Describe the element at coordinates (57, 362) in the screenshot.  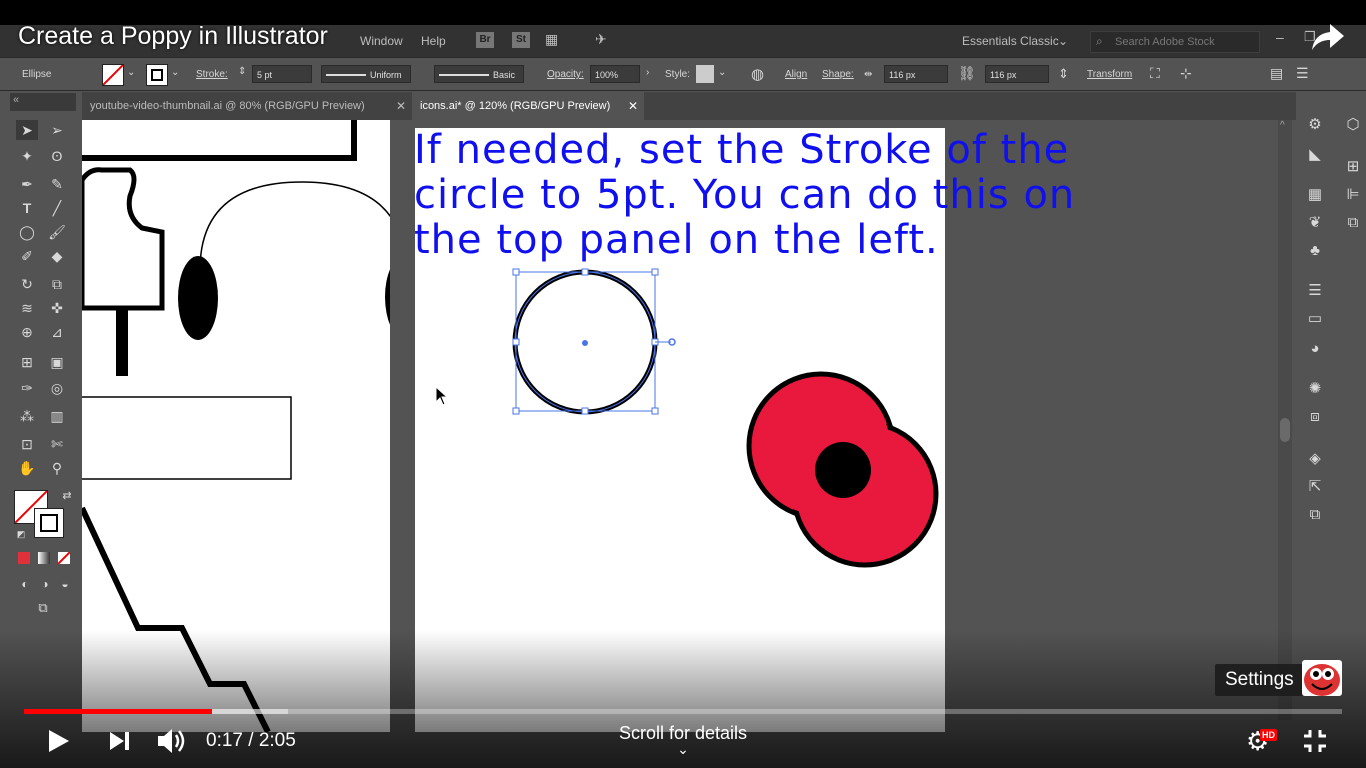
I see `gradient-tool-icon: ▣` at that location.